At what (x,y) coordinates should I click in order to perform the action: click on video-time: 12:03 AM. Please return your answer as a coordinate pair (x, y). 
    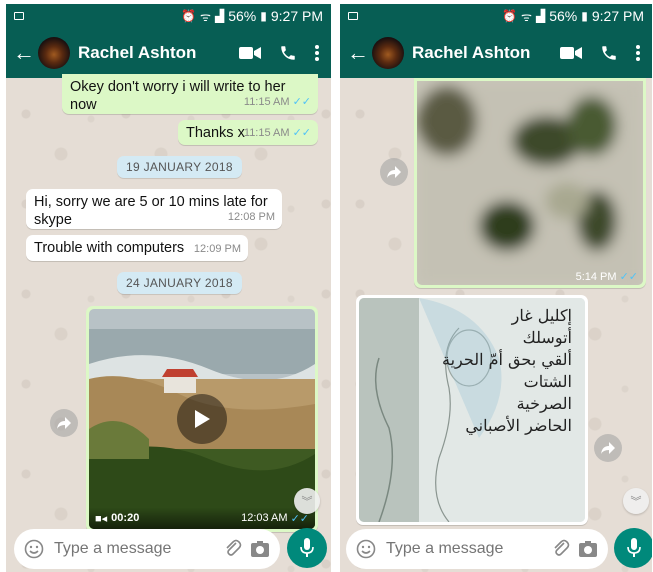
    Looking at the image, I should click on (264, 518).